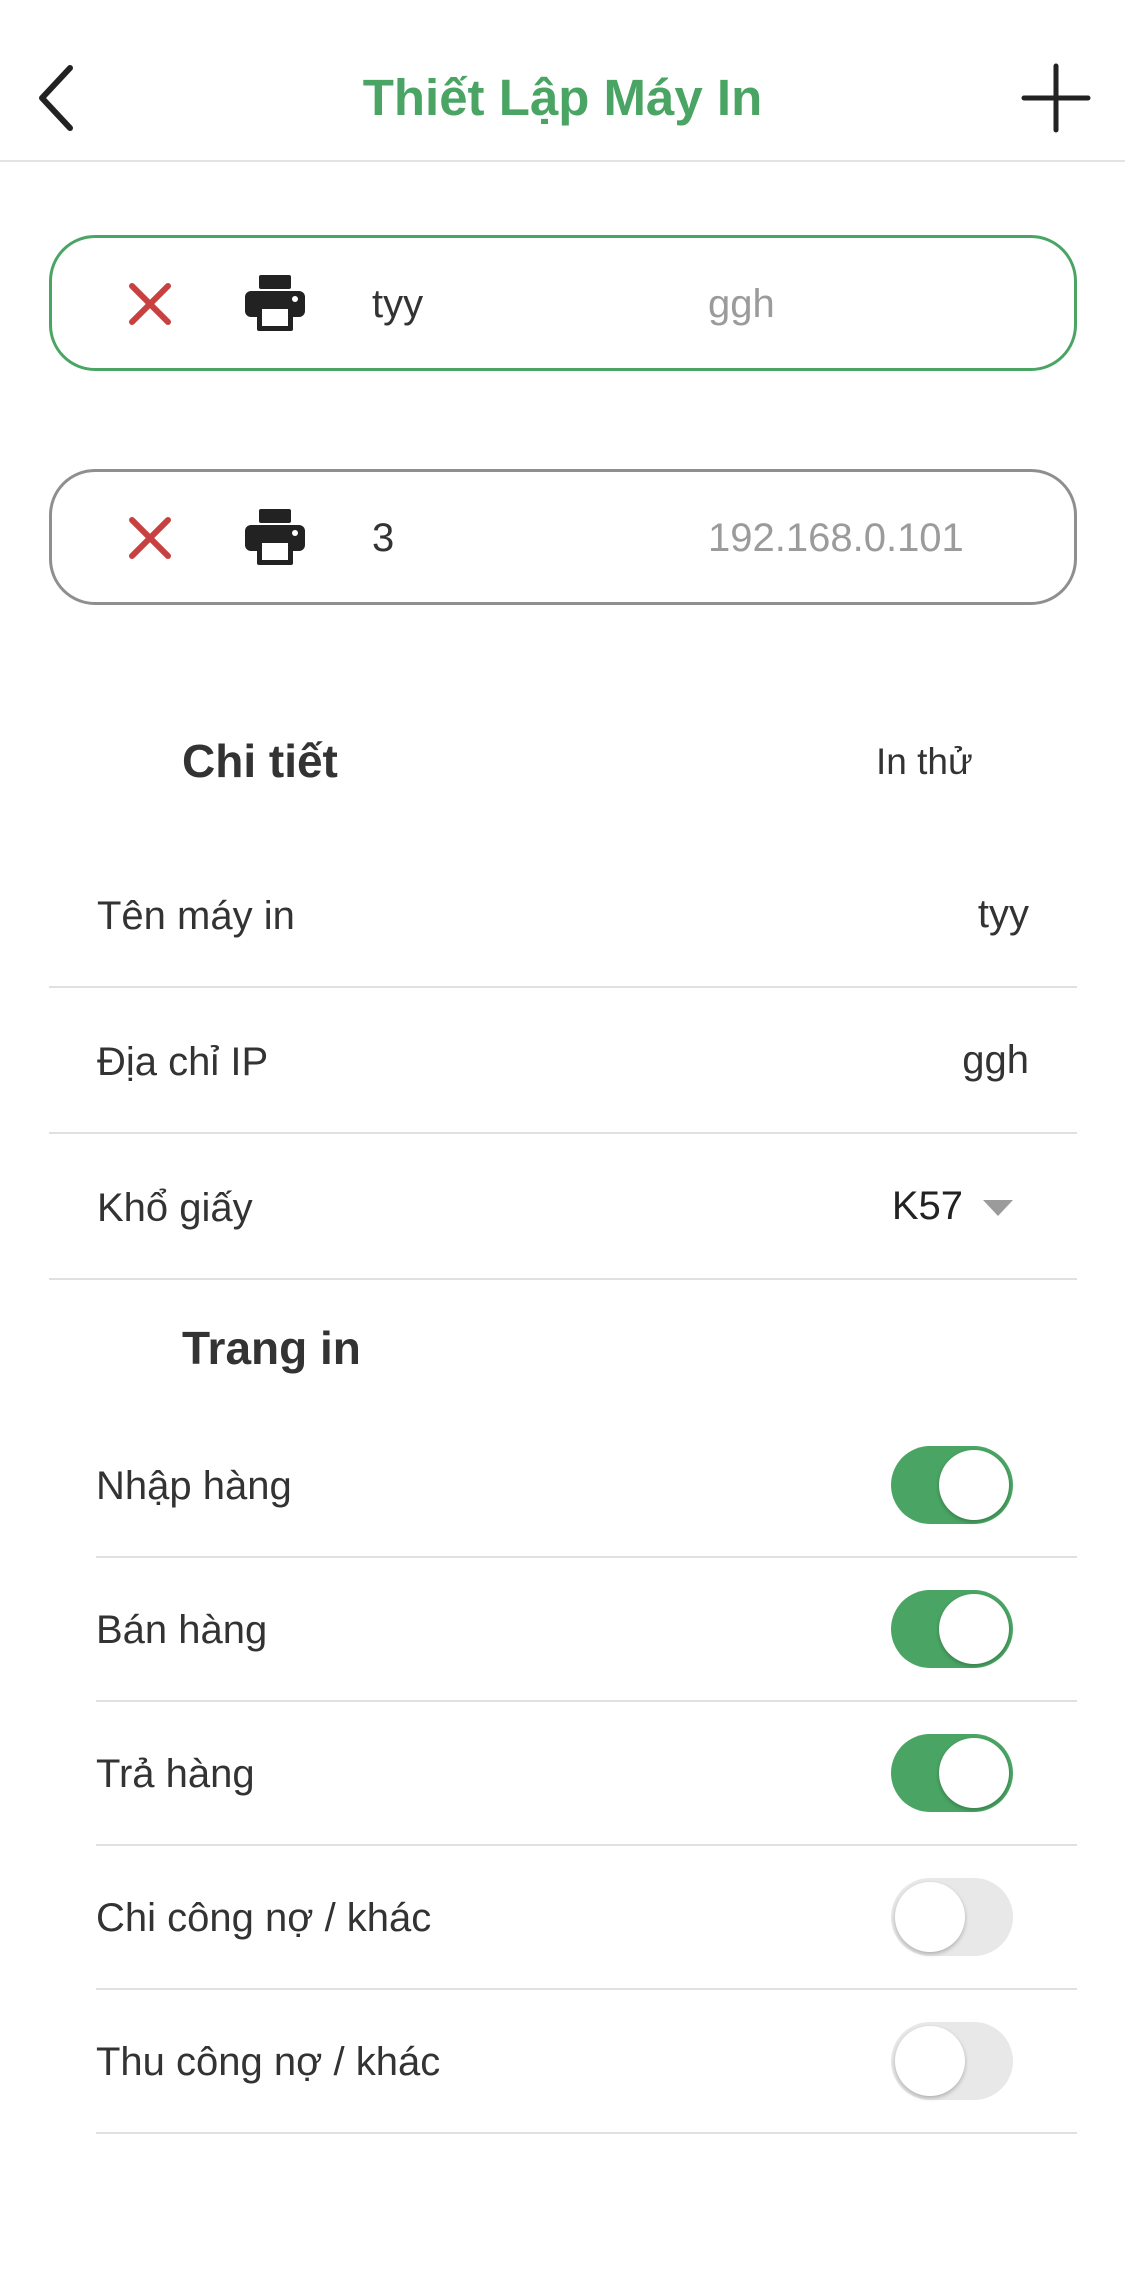 This screenshot has width=1125, height=2291. What do you see at coordinates (196, 916) in the screenshot?
I see `printer-name-label: Tên máy in` at bounding box center [196, 916].